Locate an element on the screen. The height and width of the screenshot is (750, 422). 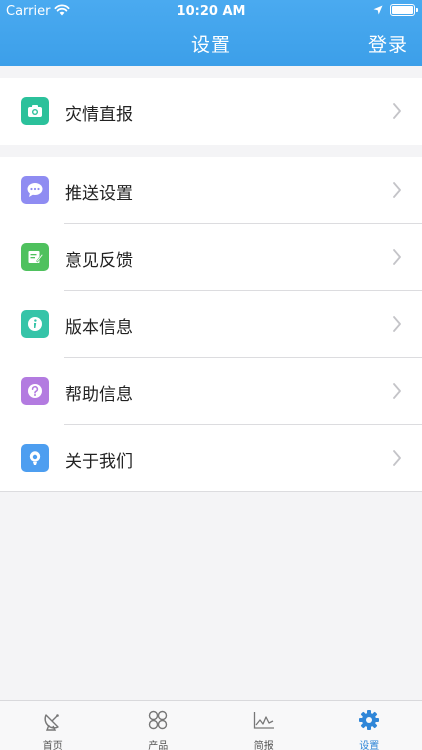
tab-label: 设置 is located at coordinates (369, 745).